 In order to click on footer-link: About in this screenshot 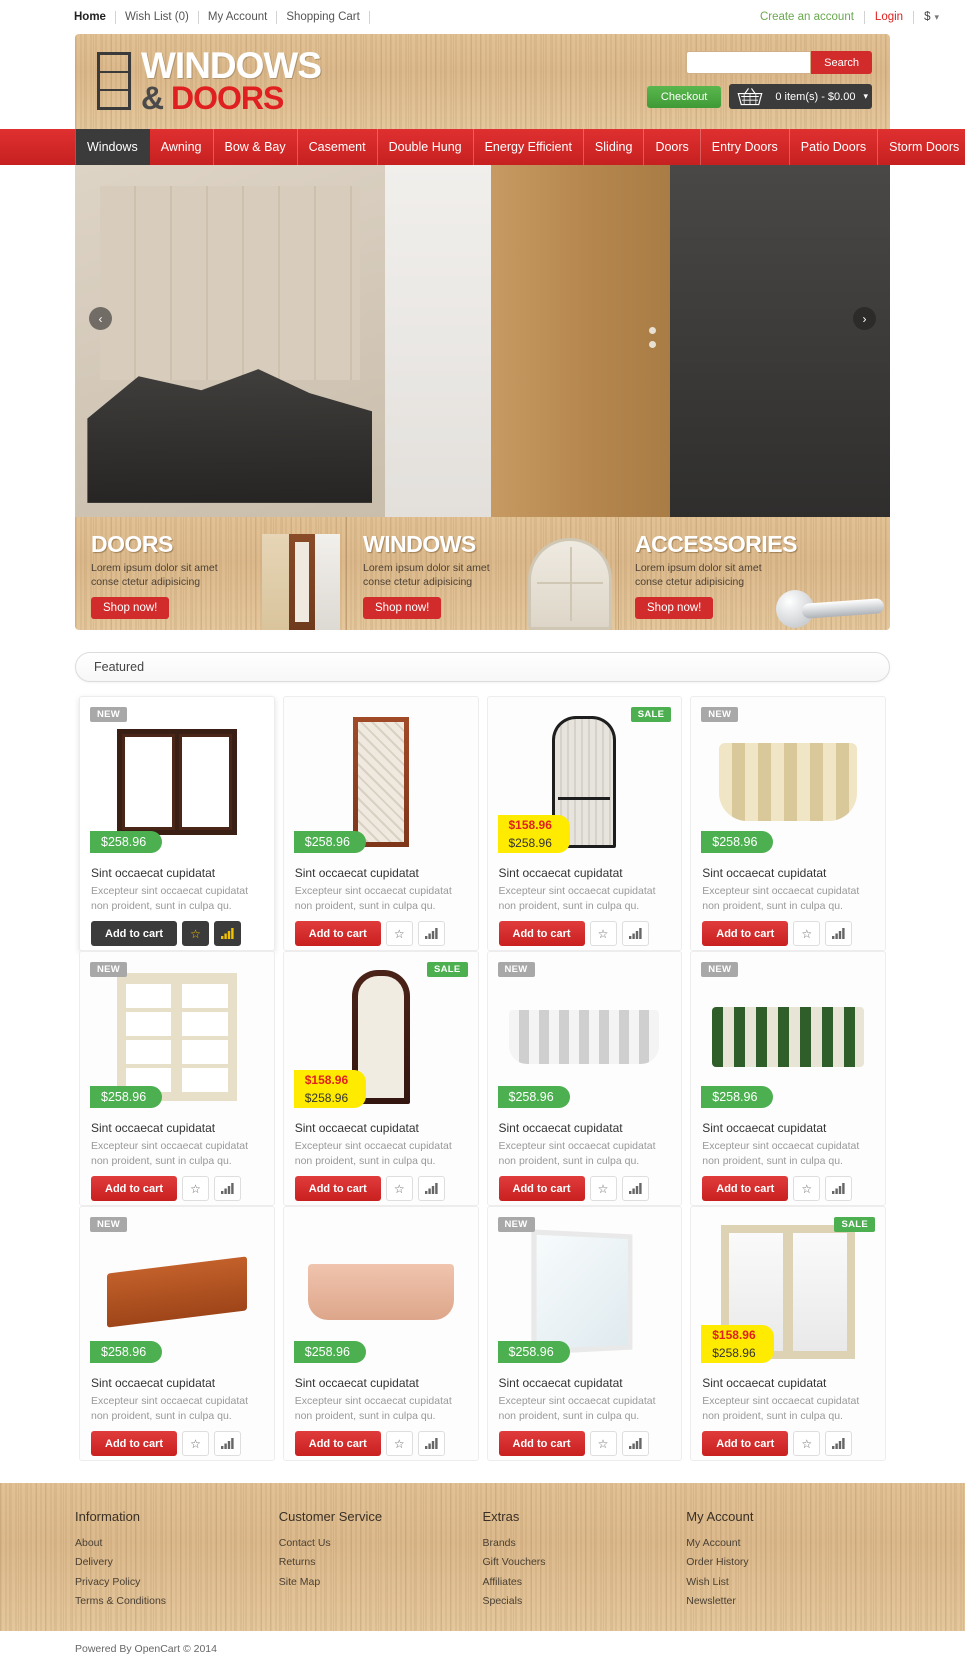, I will do `click(177, 1543)`.